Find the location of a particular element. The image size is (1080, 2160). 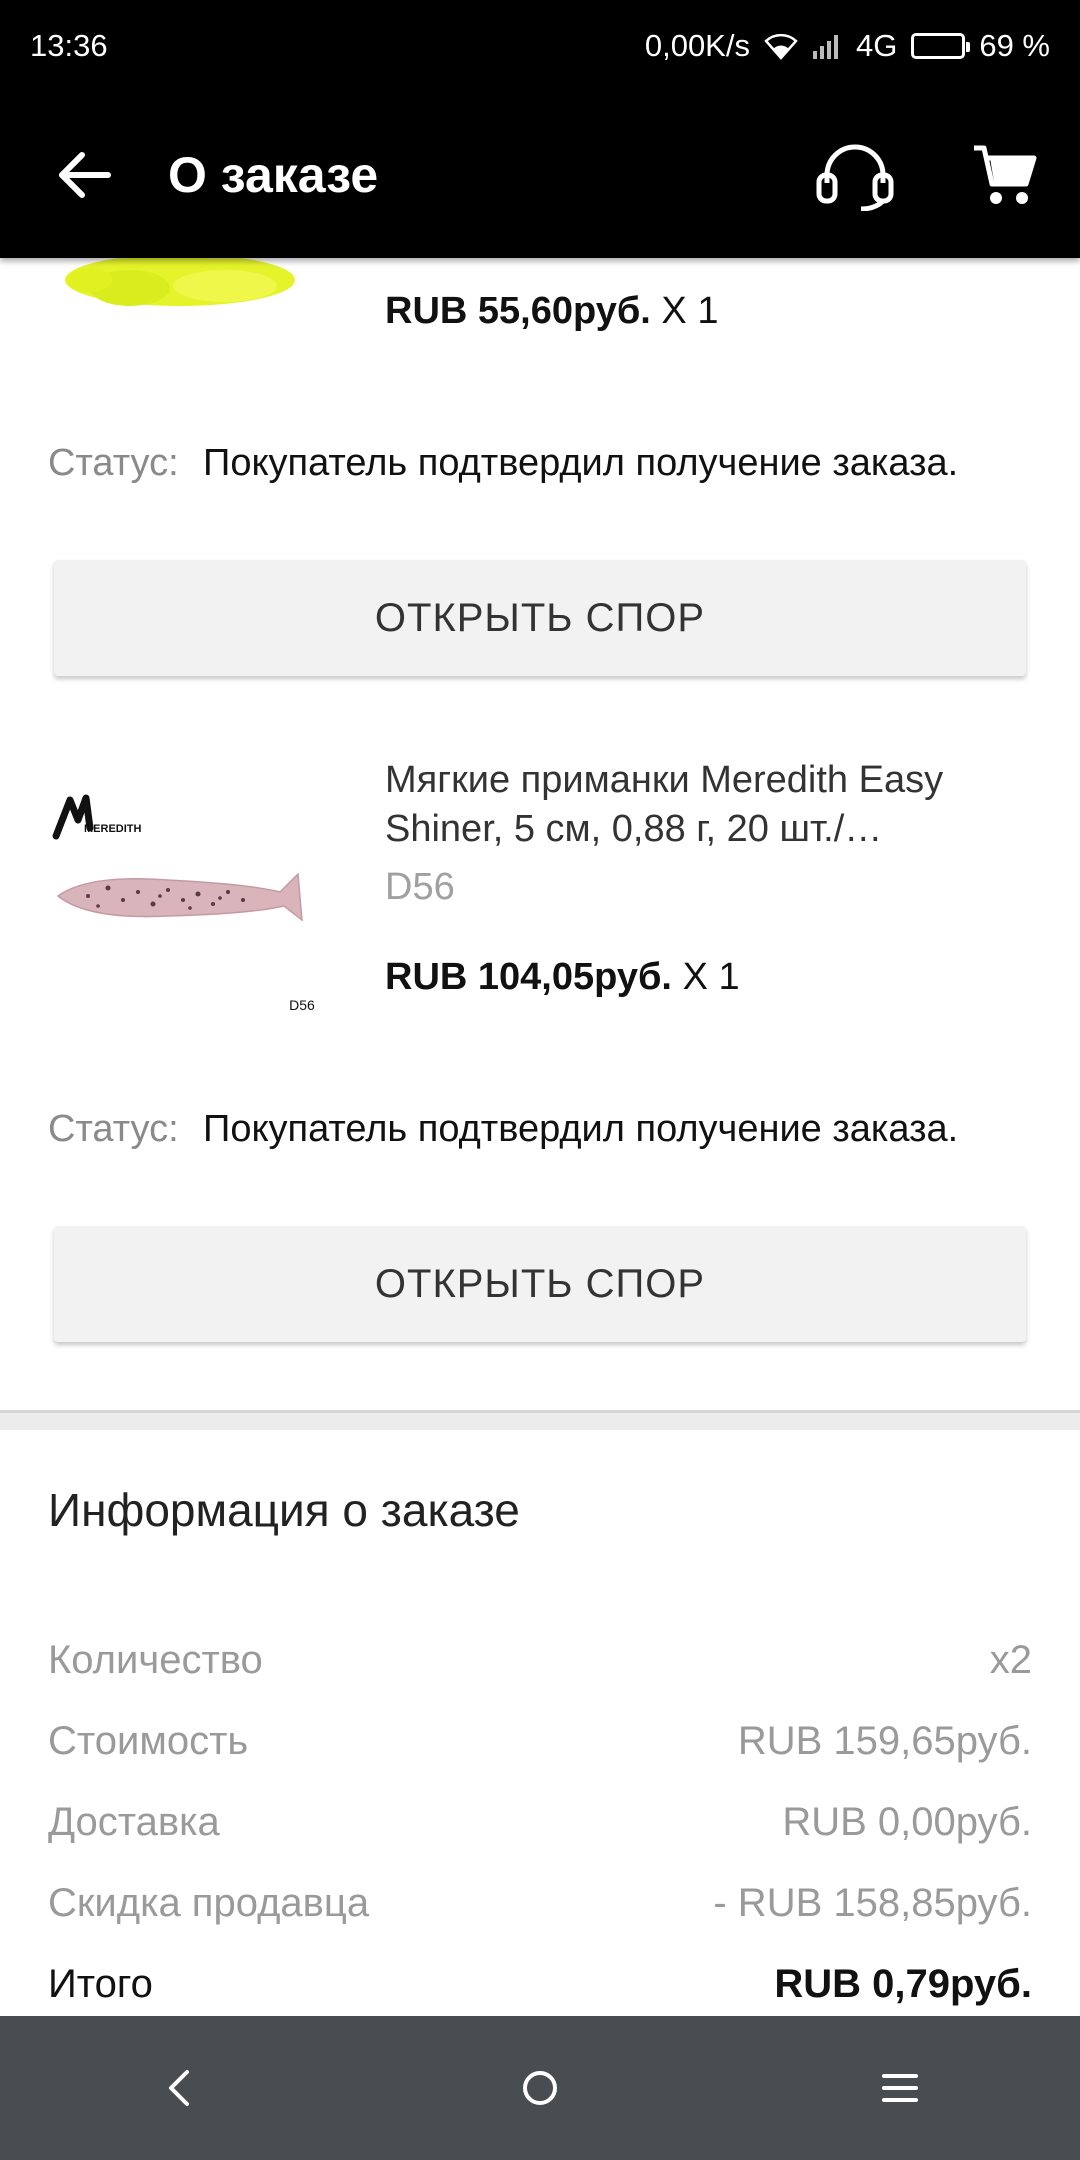

info-value: RUB 159,65руб. is located at coordinates (884, 1741).